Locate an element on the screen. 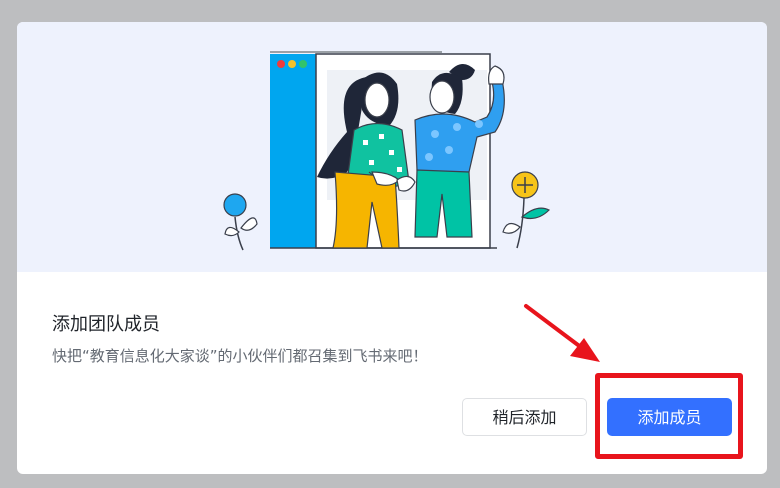 This screenshot has height=488, width=780. dialog-subtitle: 快把“教育信息化大家谈”的小伙伴们都召集到飞书来吧！ is located at coordinates (240, 356).